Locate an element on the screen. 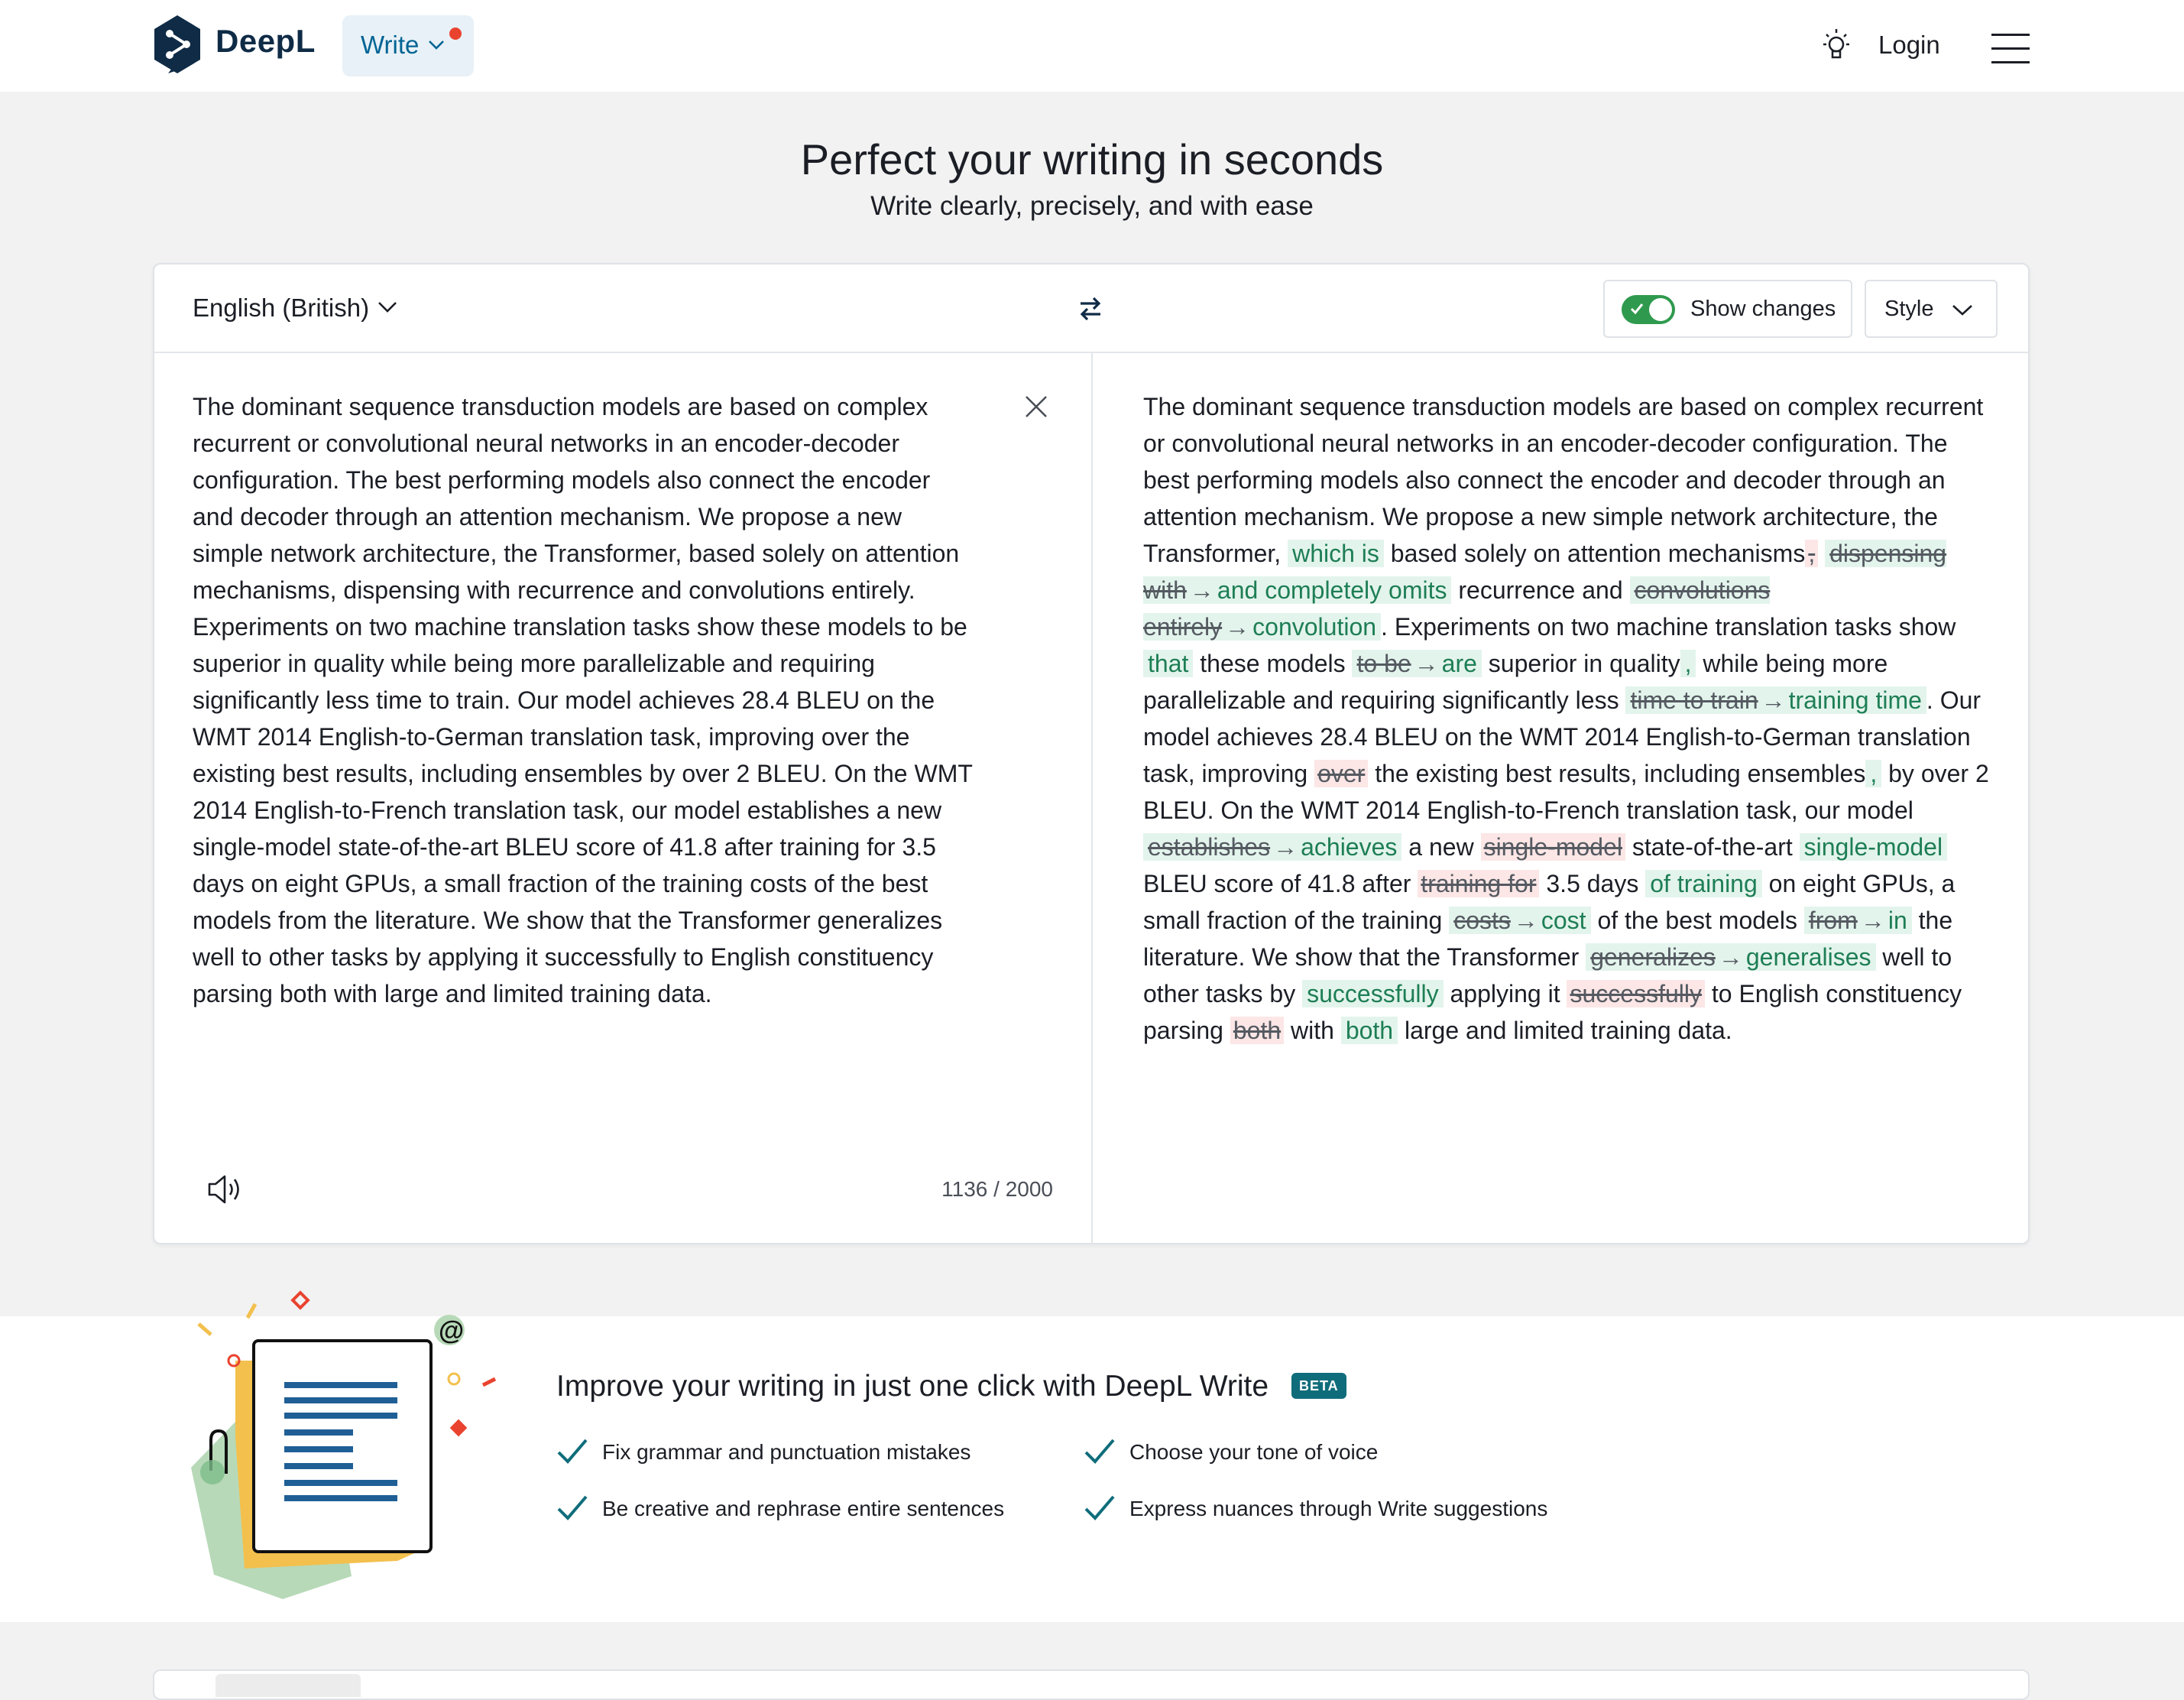  speaker-icon is located at coordinates (225, 1189).